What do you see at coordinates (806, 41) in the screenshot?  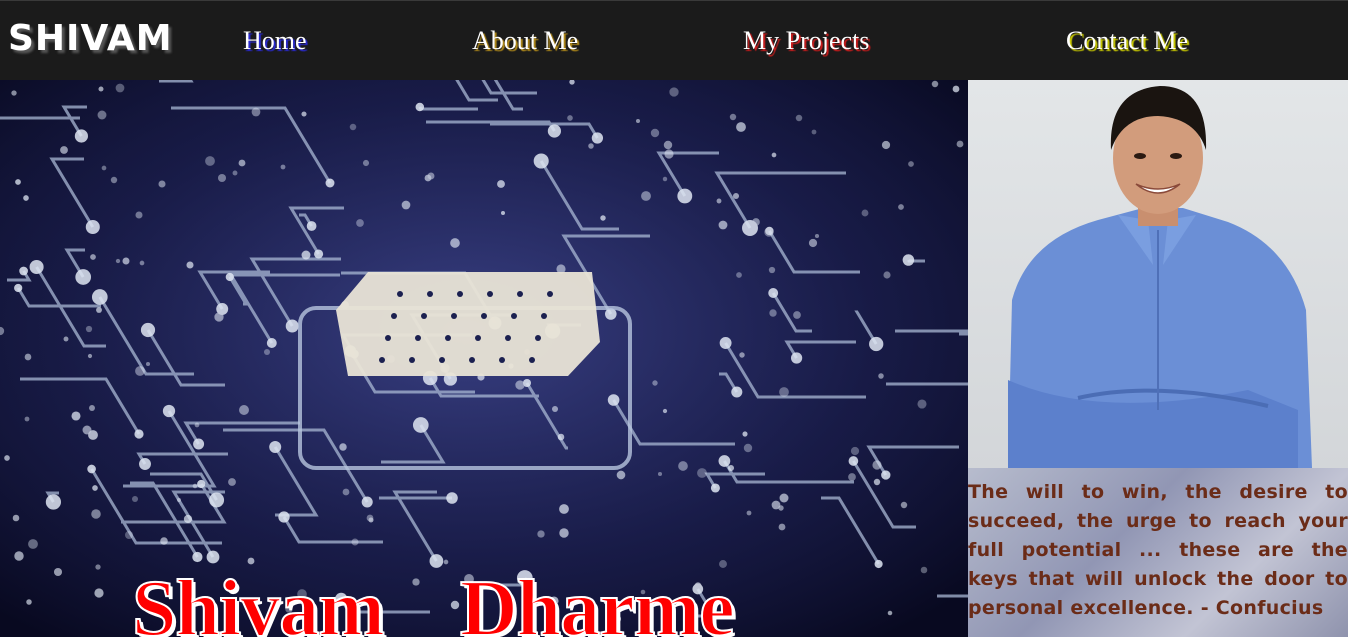 I see `nav-link-projects: My Projects` at bounding box center [806, 41].